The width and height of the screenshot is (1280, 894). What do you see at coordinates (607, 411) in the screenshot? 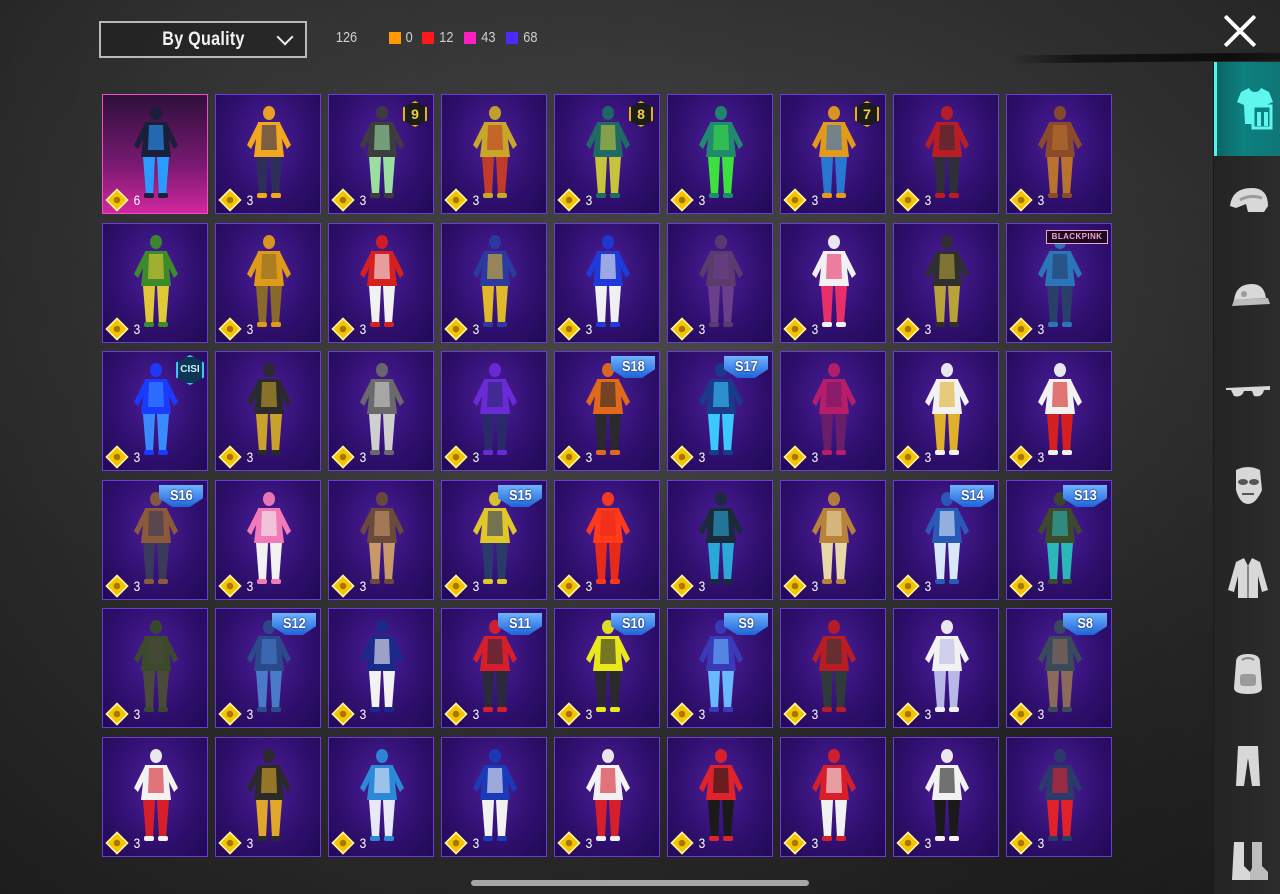
I see `outfit-card: S18 3` at bounding box center [607, 411].